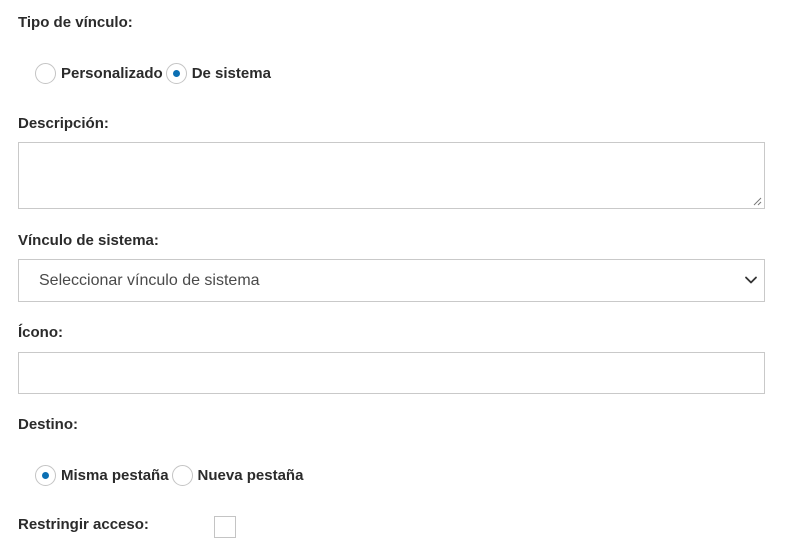  What do you see at coordinates (75, 22) in the screenshot?
I see `link-type-label: Tipo de vínculo:` at bounding box center [75, 22].